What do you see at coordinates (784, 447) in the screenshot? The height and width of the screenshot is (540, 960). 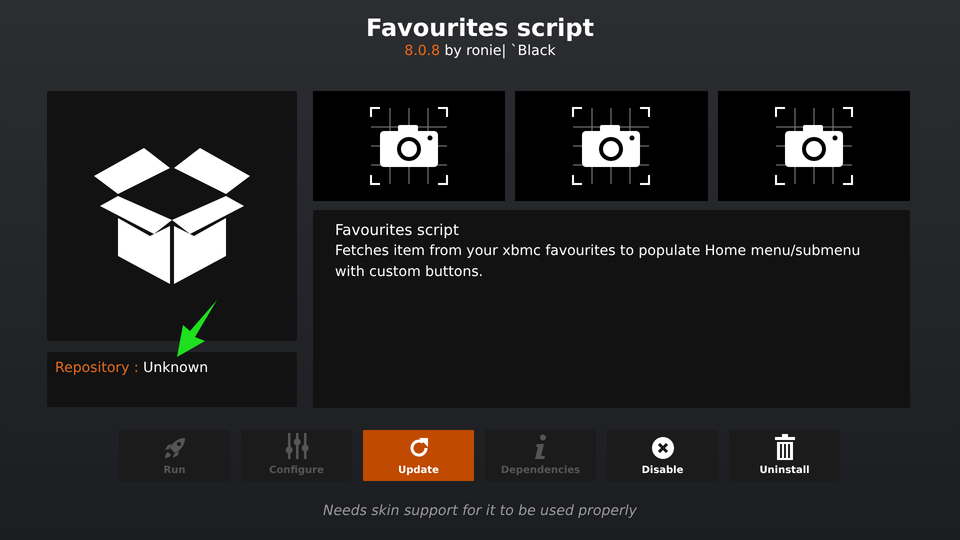 I see `trash-icon` at bounding box center [784, 447].